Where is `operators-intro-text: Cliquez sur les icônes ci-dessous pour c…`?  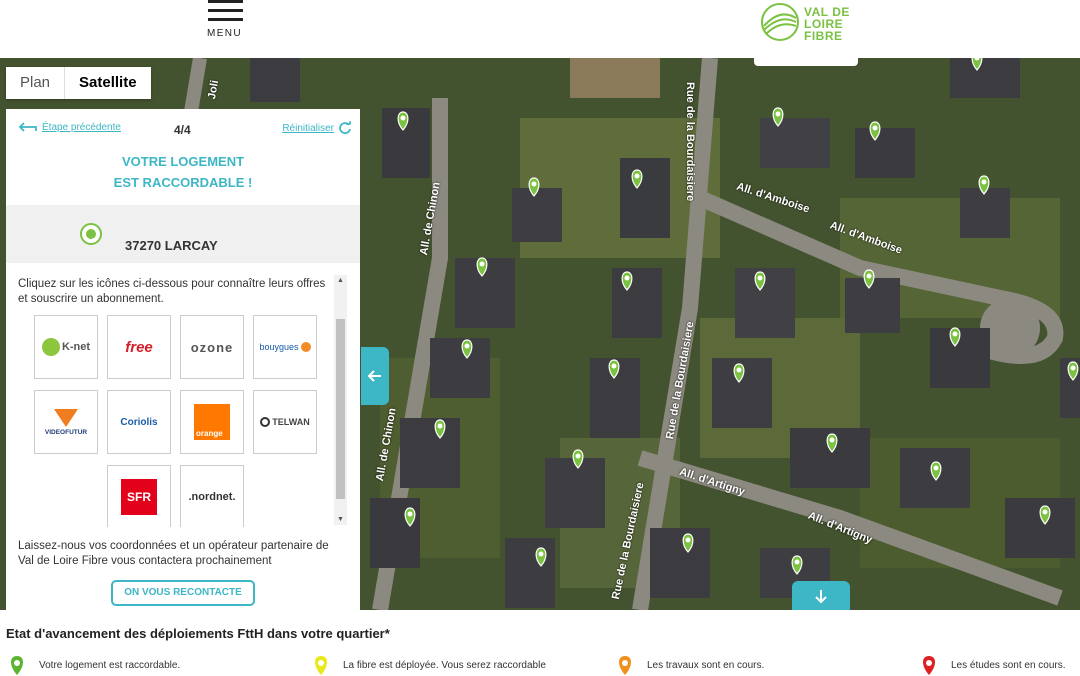
operators-intro-text: Cliquez sur les icônes ci-dessous pour c… is located at coordinates (172, 291).